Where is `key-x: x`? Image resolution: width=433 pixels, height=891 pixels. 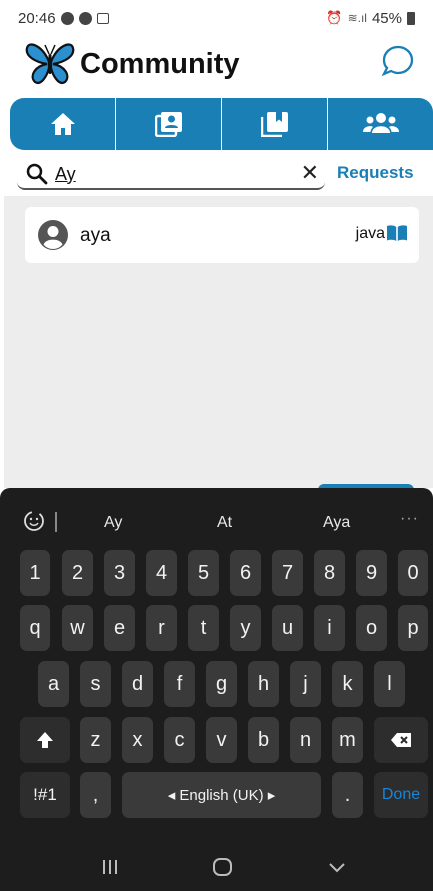
key-x: x is located at coordinates (137, 740).